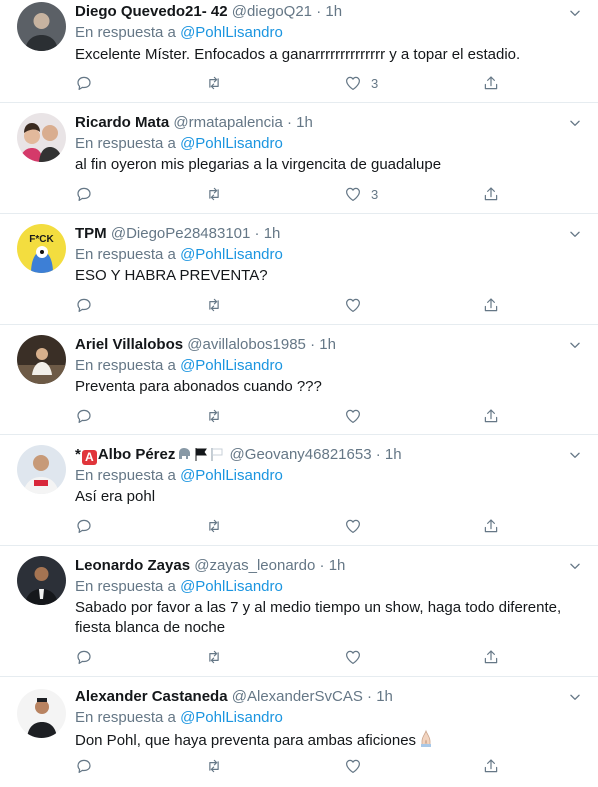  Describe the element at coordinates (301, 454) in the screenshot. I see `user-handle: @Geovany46821653` at that location.